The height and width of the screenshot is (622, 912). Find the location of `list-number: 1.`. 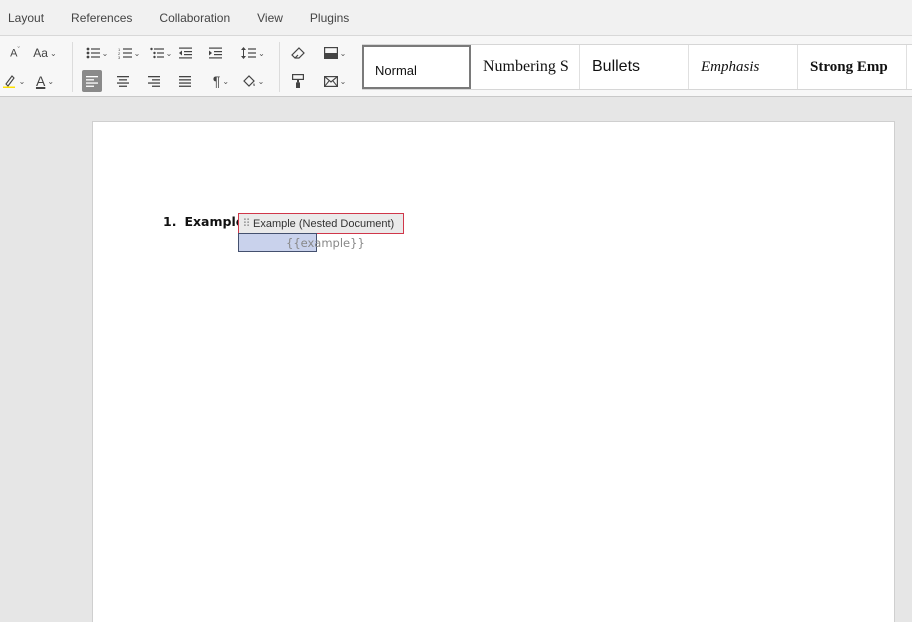

list-number: 1. is located at coordinates (170, 221).